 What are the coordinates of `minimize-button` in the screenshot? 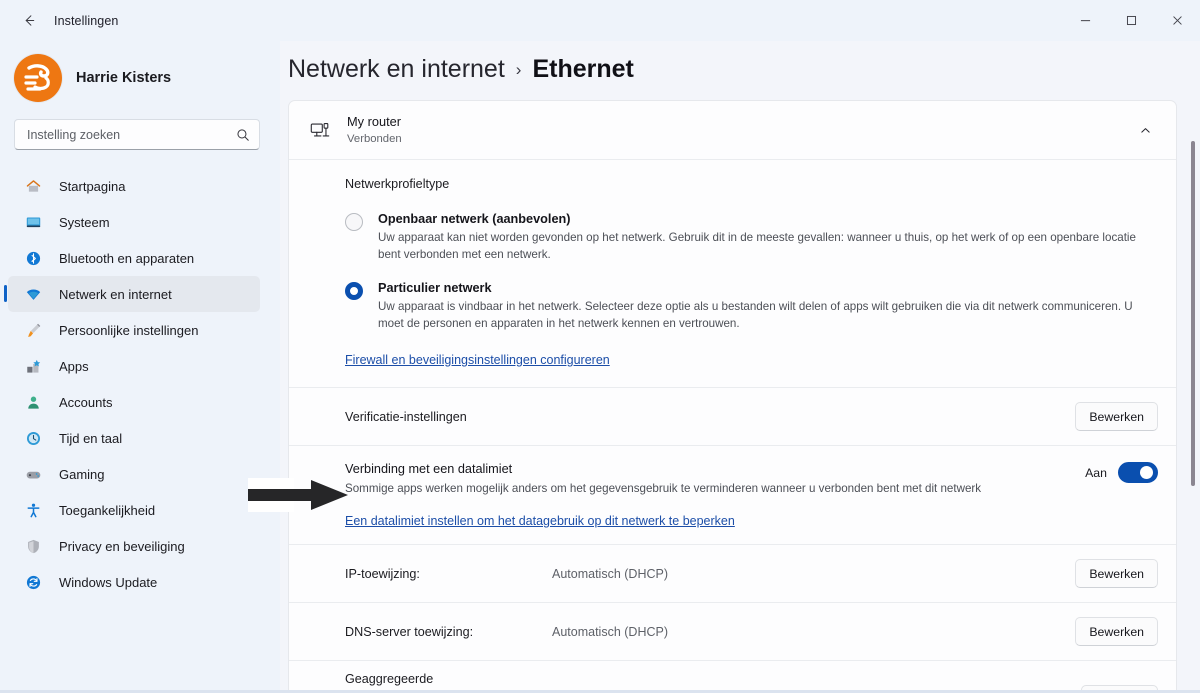 It's located at (1085, 20).